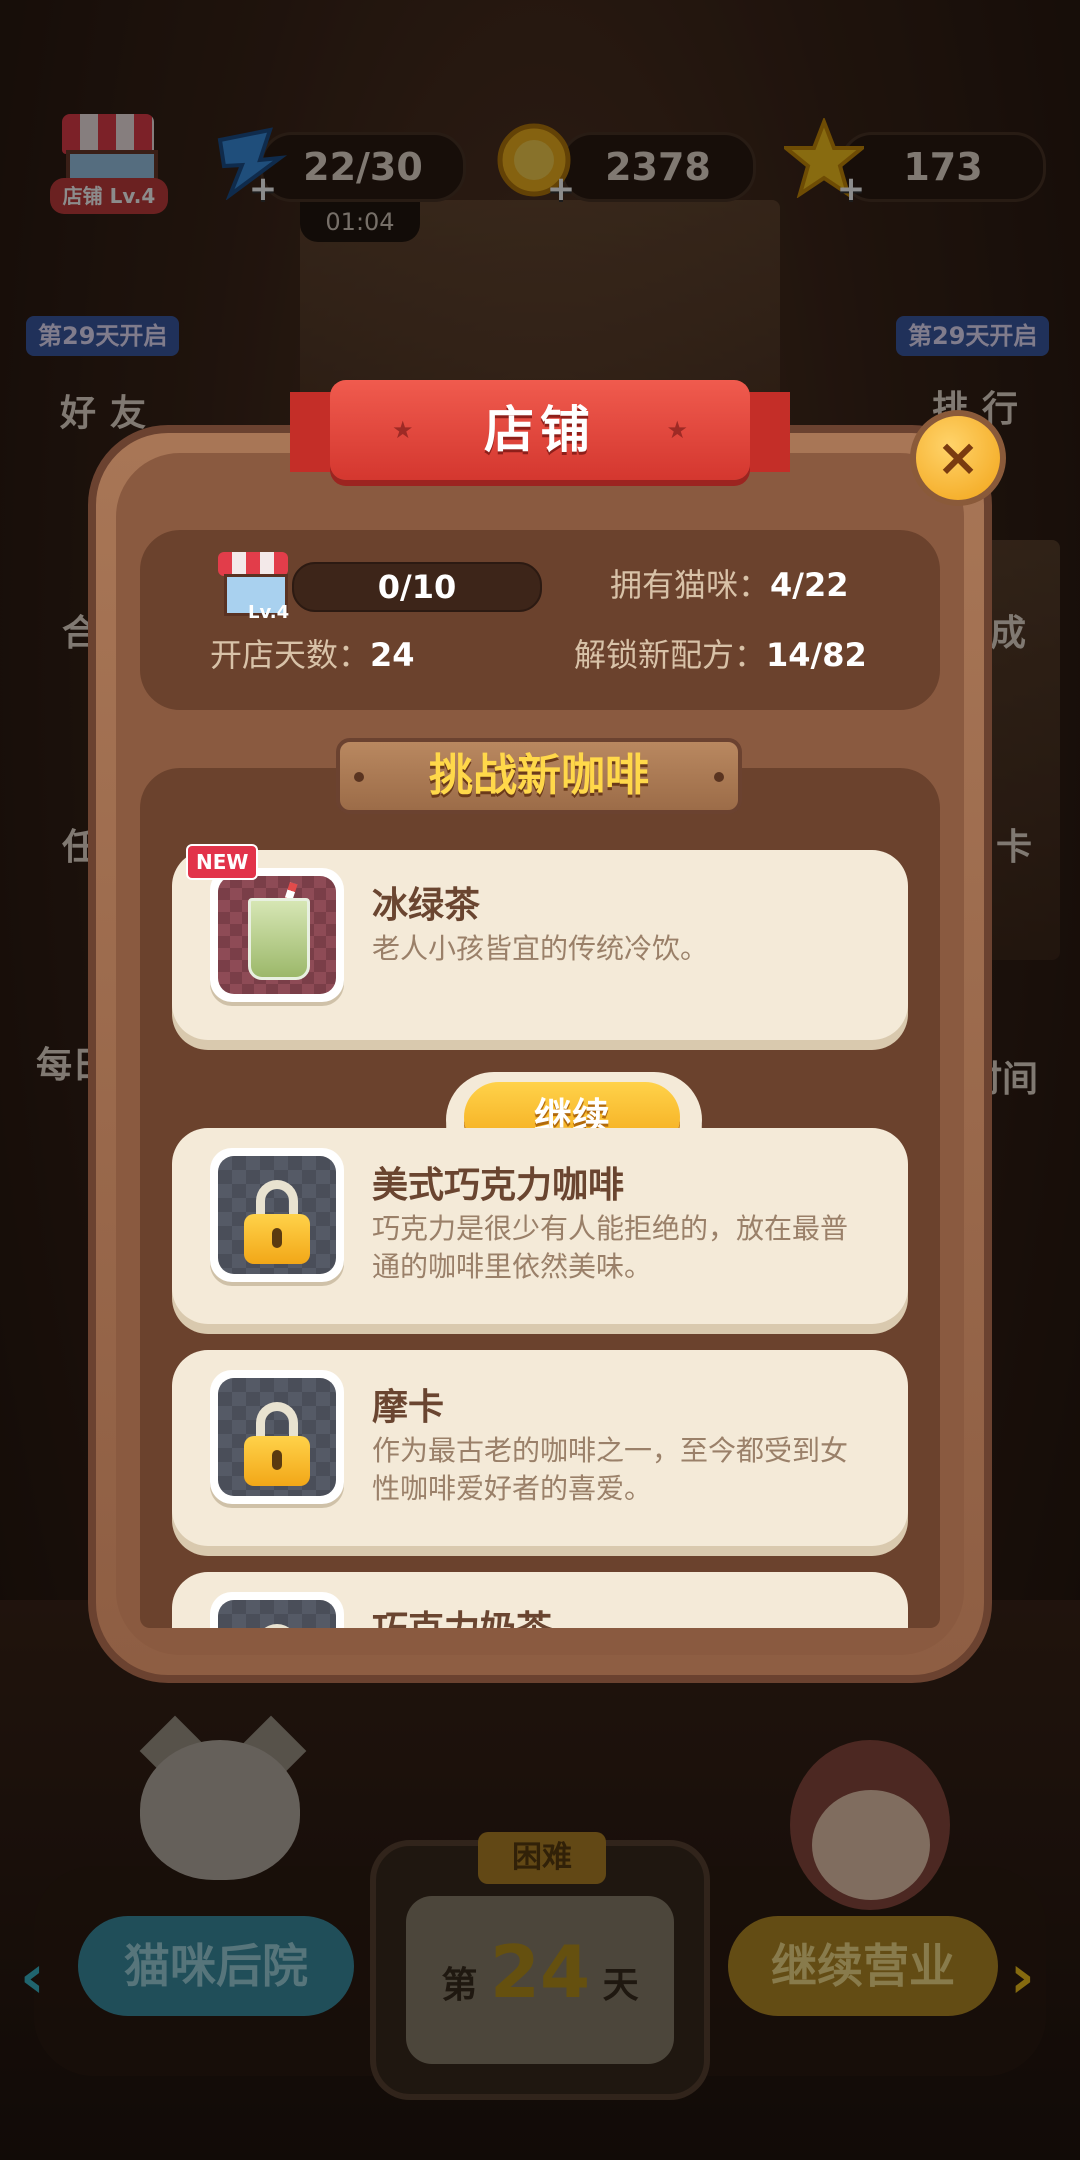 Image resolution: width=1080 pixels, height=2160 pixels. I want to click on recipe-title: 巧克力奶茶, so click(462, 1614).